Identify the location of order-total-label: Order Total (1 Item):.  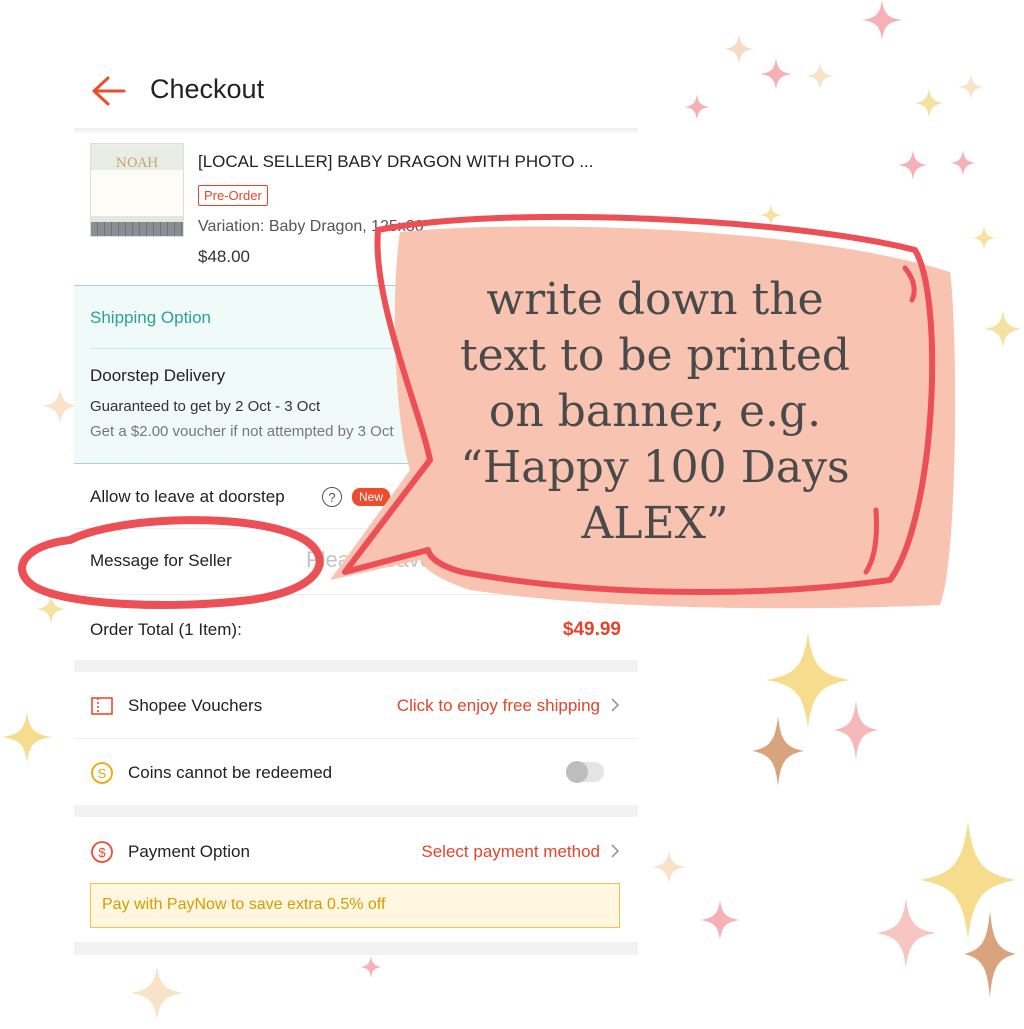
(166, 629).